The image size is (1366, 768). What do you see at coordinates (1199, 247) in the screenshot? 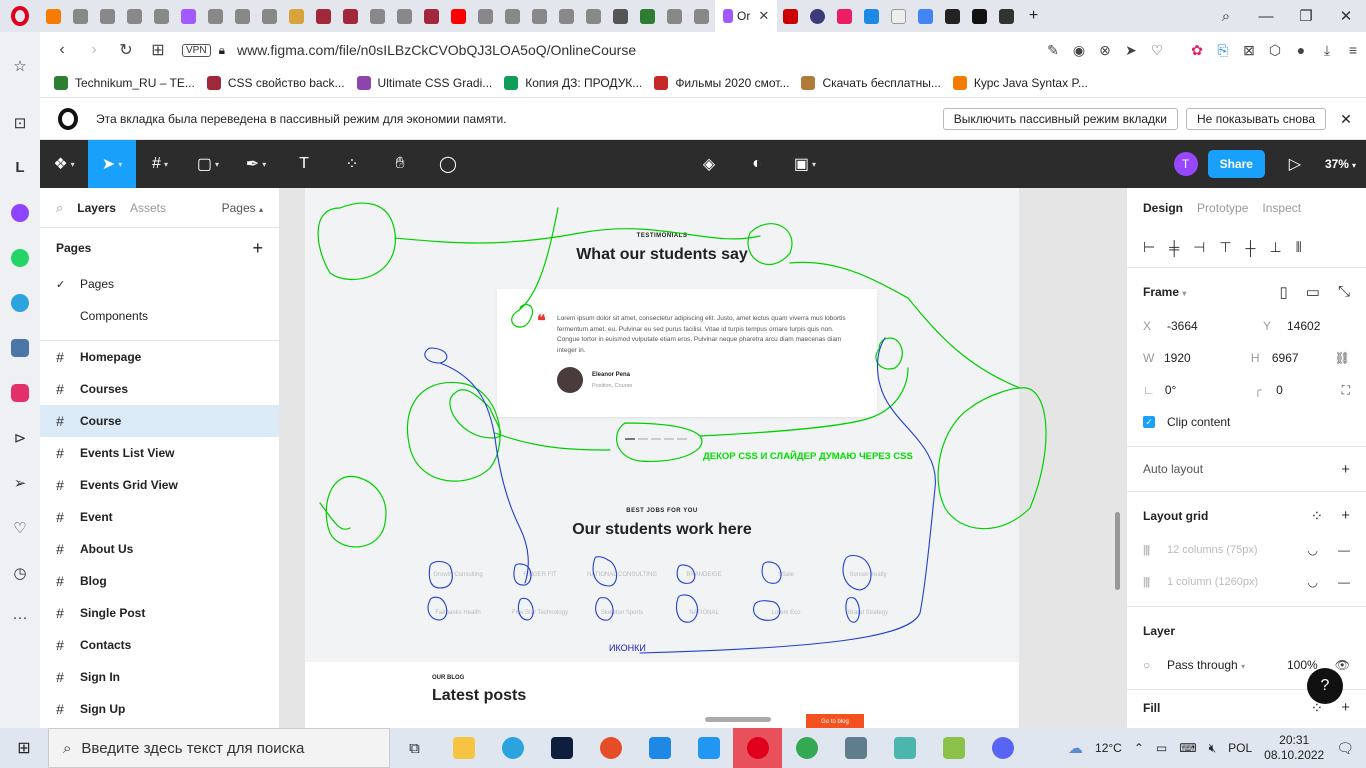
I see `align-right-icon: ⊣` at bounding box center [1199, 247].